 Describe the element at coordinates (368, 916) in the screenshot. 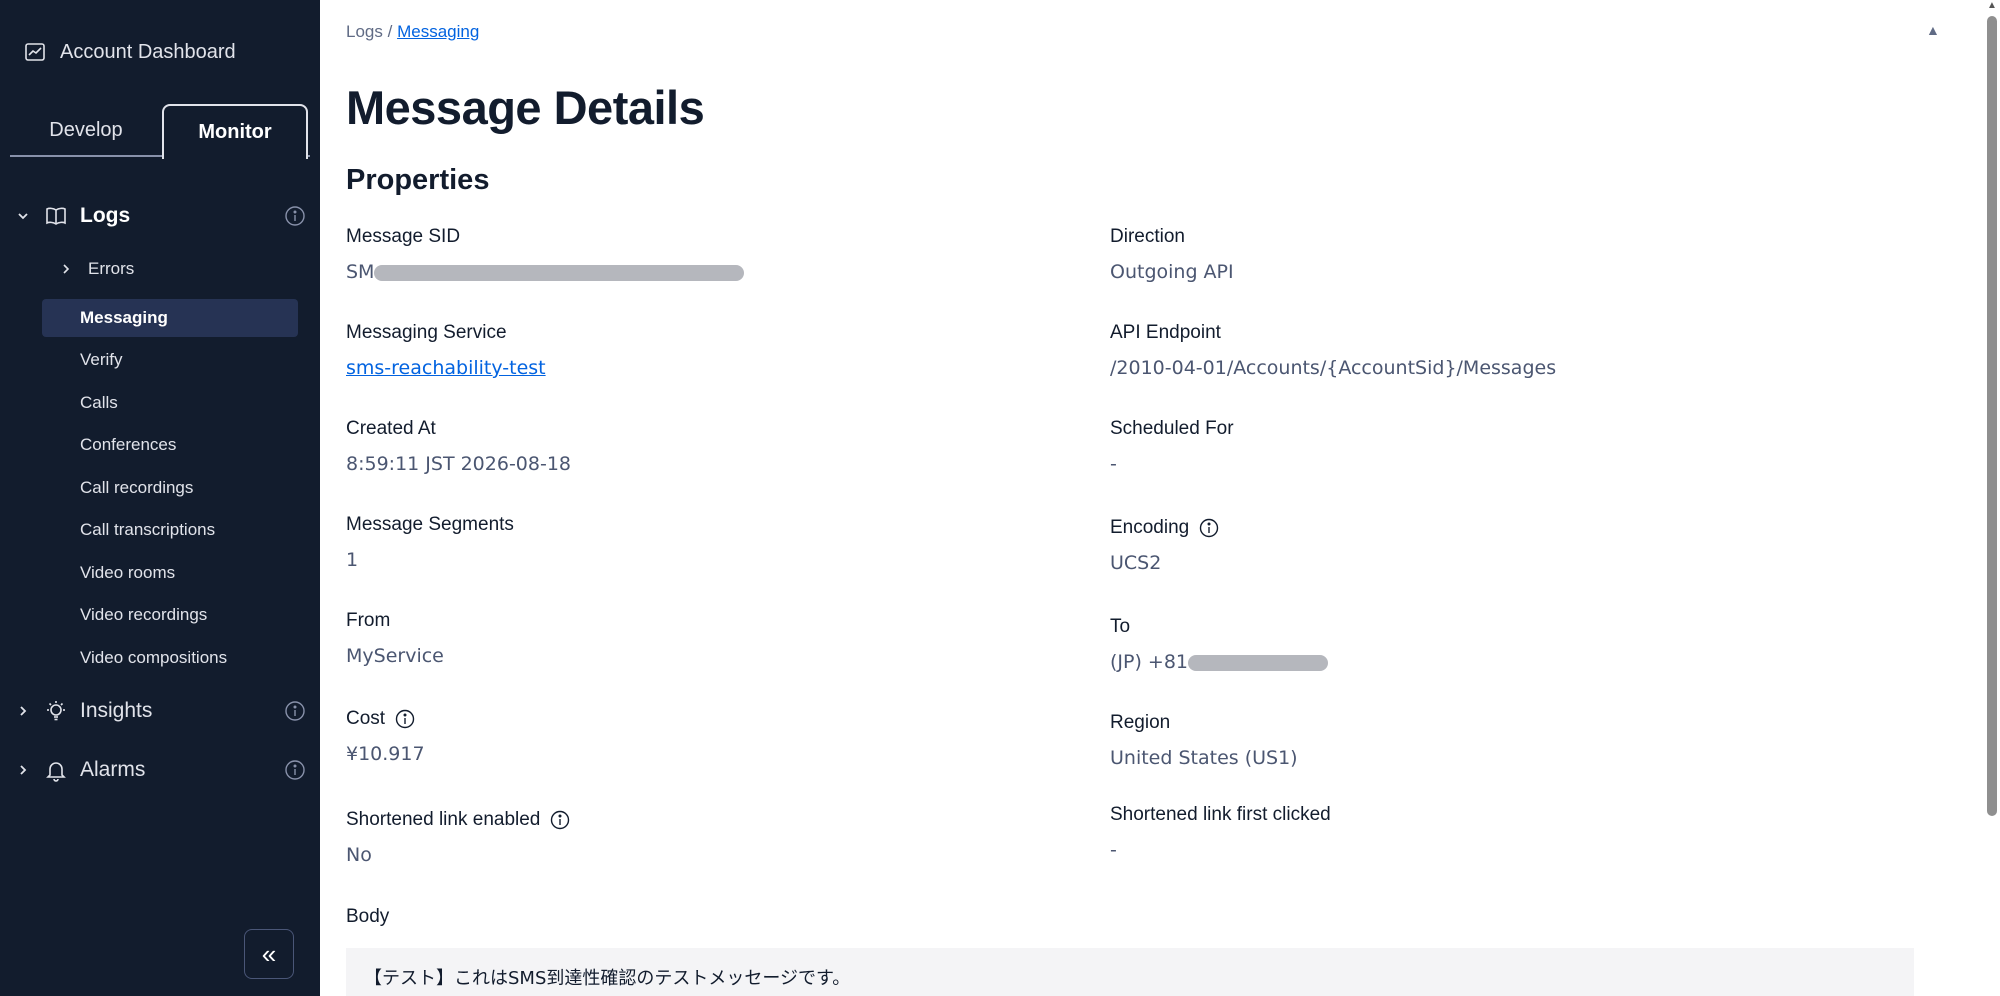

I see `body-label: Body` at that location.